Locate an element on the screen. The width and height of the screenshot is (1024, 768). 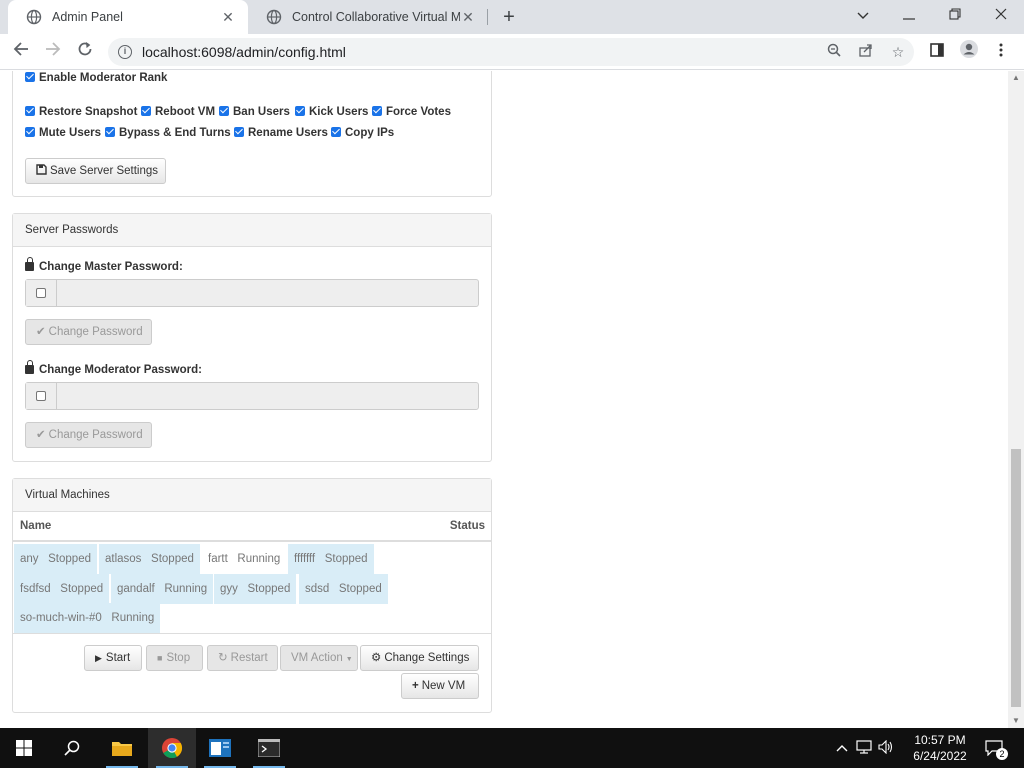
change-moderator-password-button: ✔ Change Password is located at coordinates (88, 435).